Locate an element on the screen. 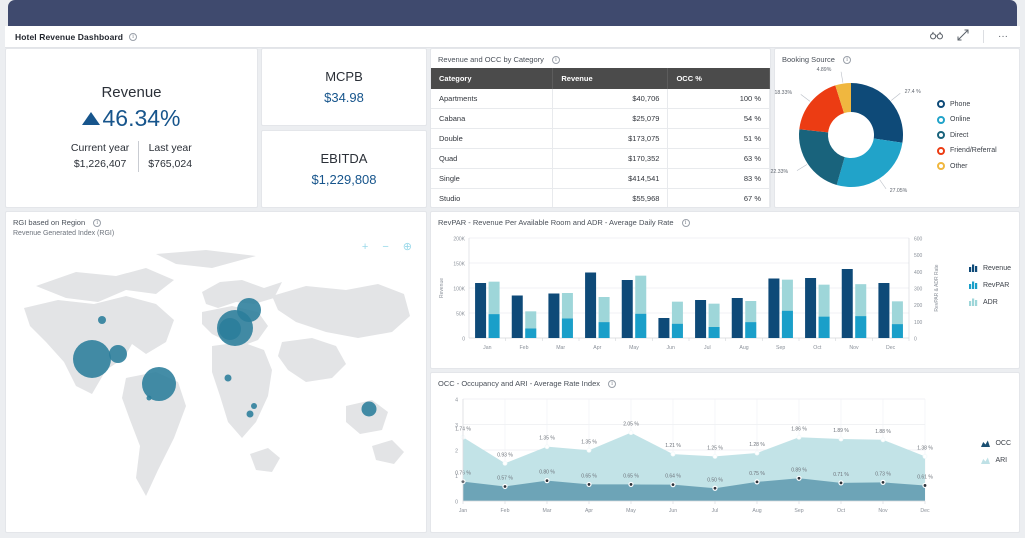 The height and width of the screenshot is (538, 1025). binoculars-icon is located at coordinates (936, 37).